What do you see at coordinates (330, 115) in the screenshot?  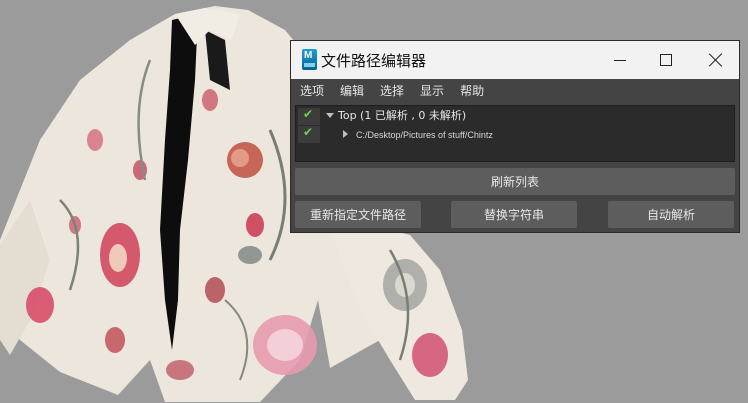 I see `collapse-triangle-icon` at bounding box center [330, 115].